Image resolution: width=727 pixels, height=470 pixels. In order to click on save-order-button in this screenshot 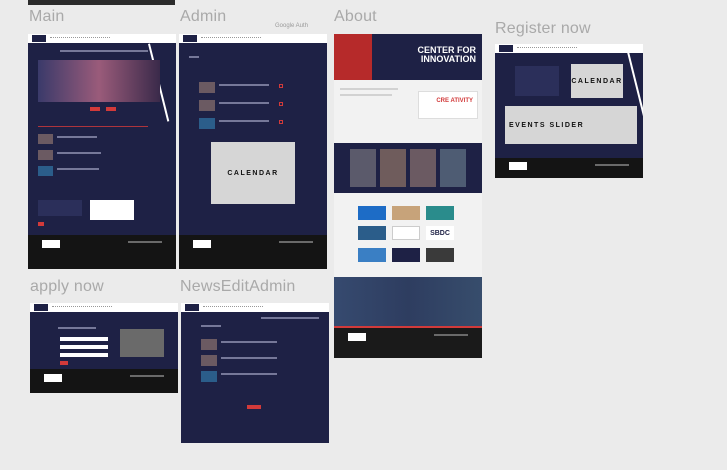, I will do `click(254, 407)`.